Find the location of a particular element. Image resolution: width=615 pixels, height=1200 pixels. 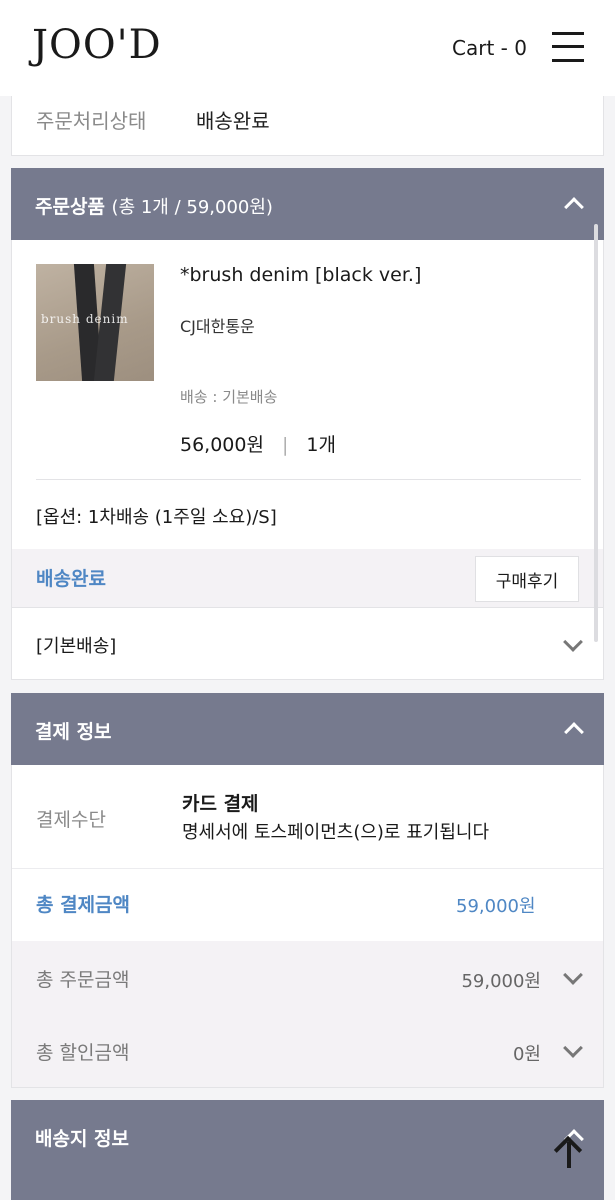

payment-method-note: 명세서에 토스페이먼츠(으)로 표기됩니다 is located at coordinates (336, 832).